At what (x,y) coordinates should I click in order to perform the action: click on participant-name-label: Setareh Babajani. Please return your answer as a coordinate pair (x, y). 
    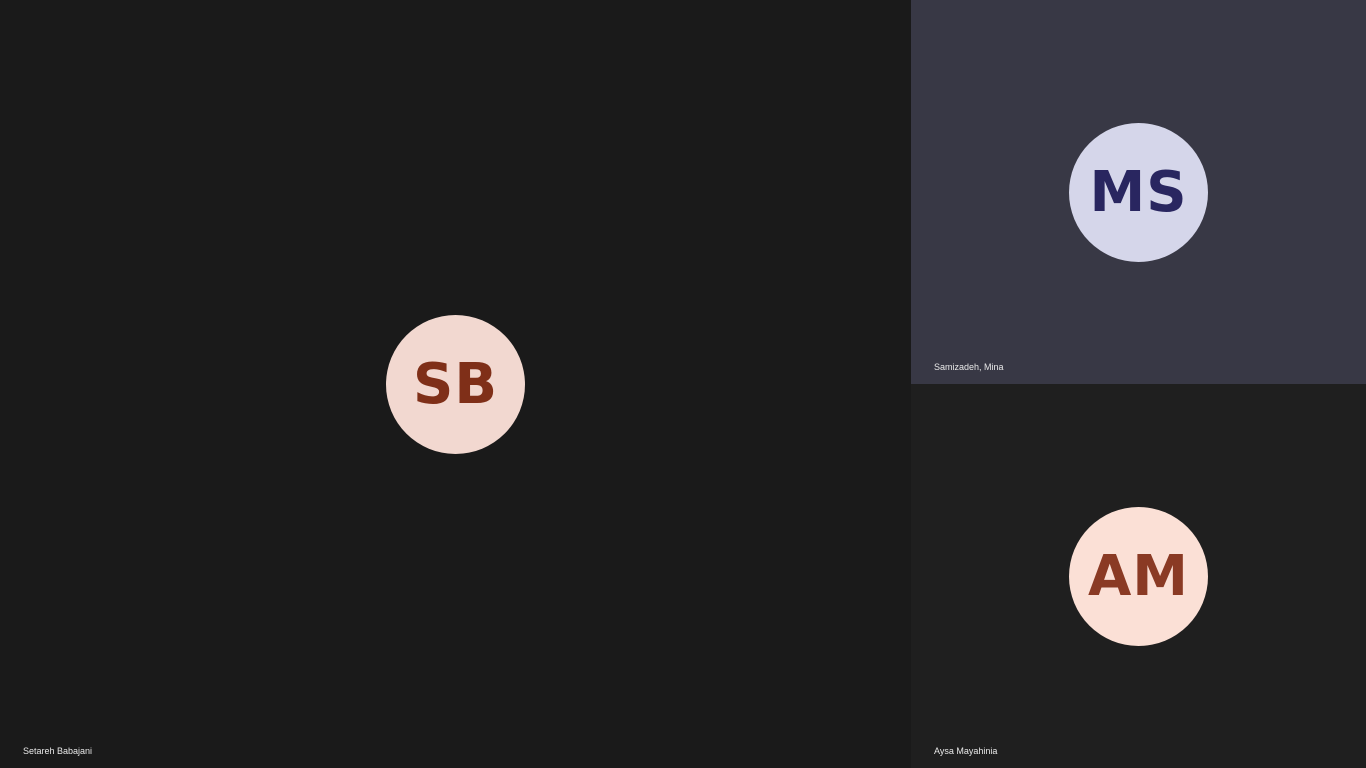
    Looking at the image, I should click on (58, 751).